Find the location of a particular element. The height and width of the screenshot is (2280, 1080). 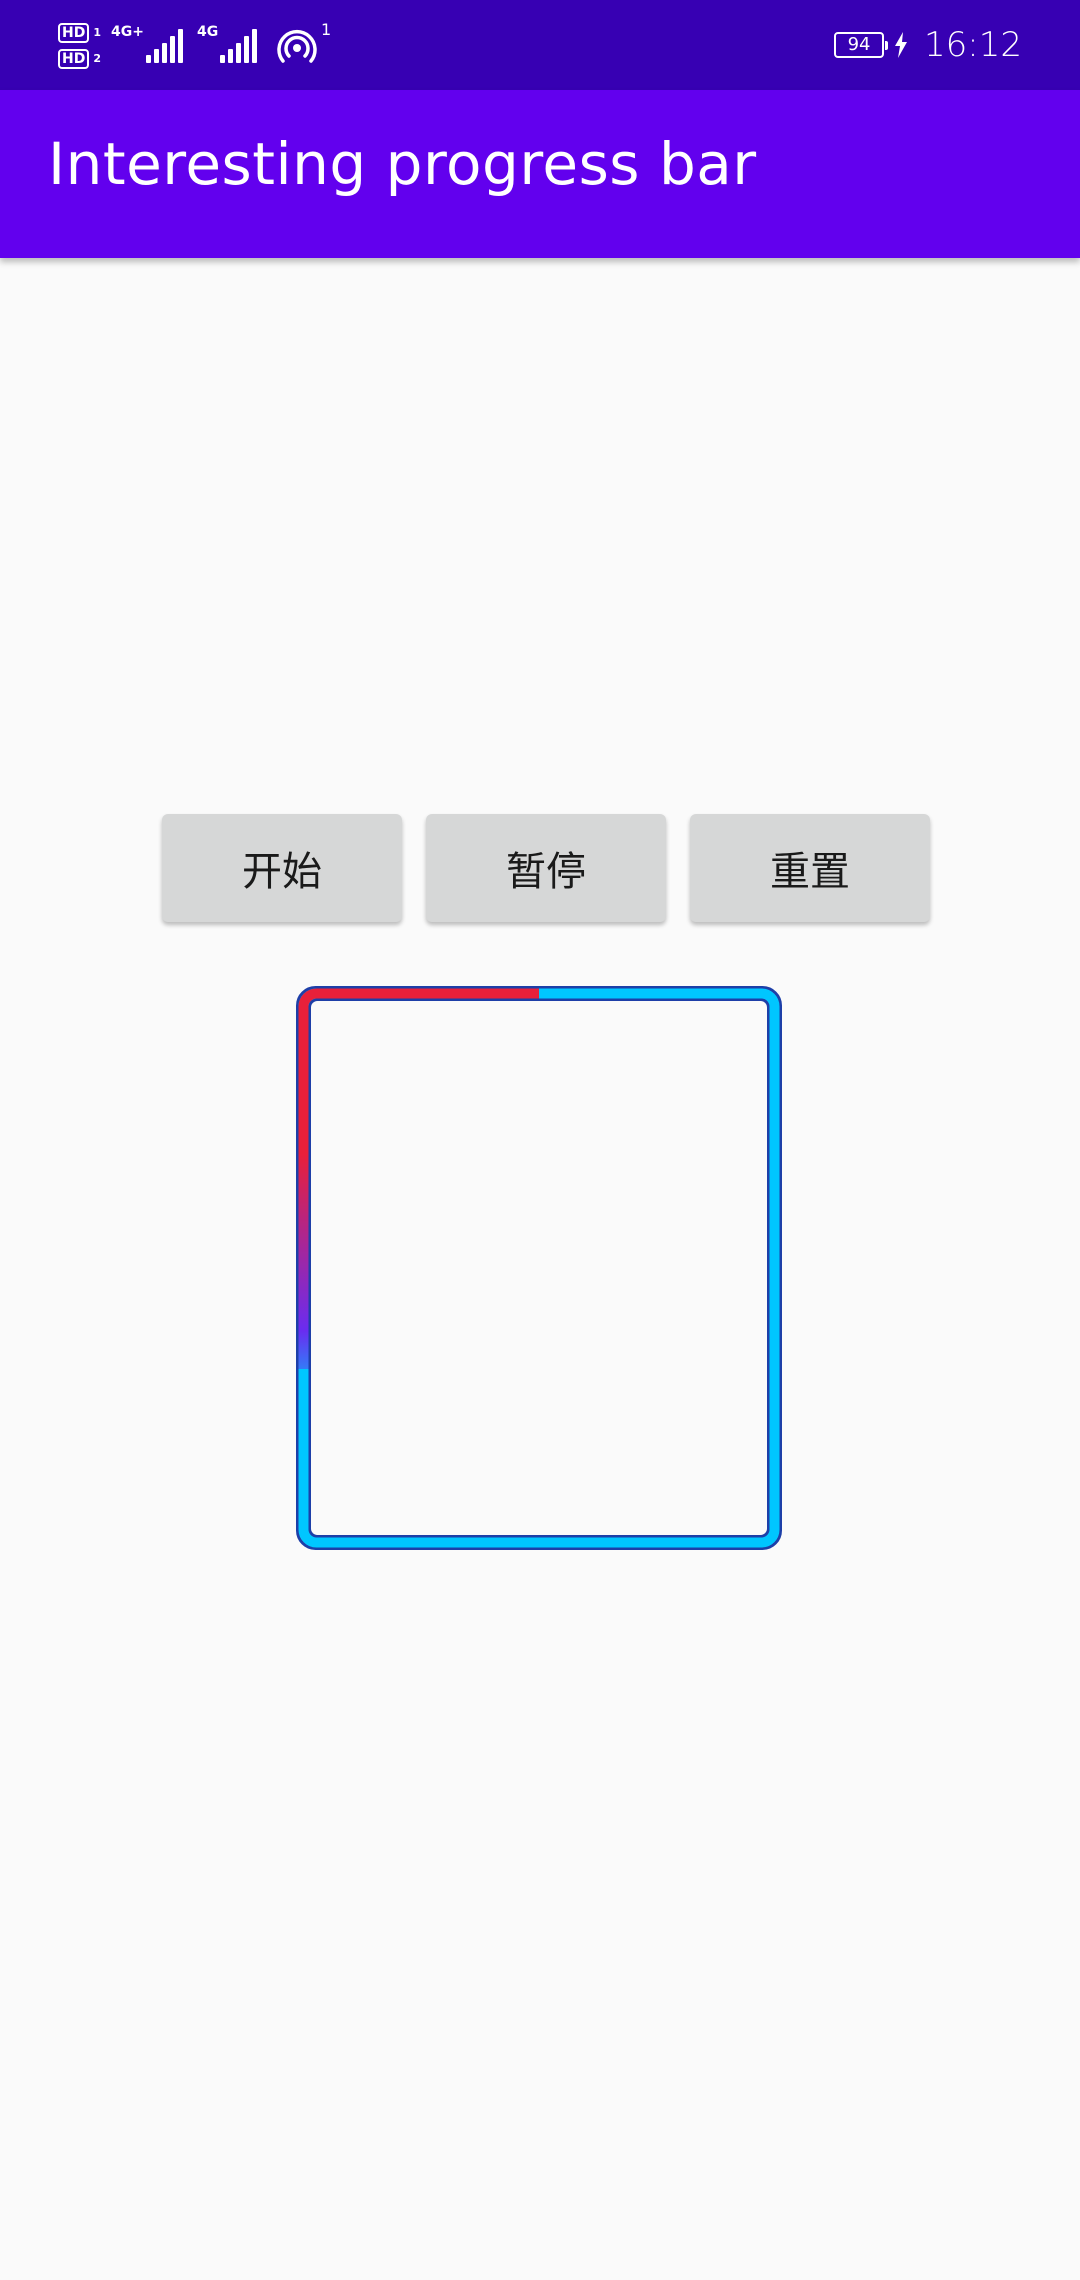

sim-slot-2: 2 is located at coordinates (97, 58).